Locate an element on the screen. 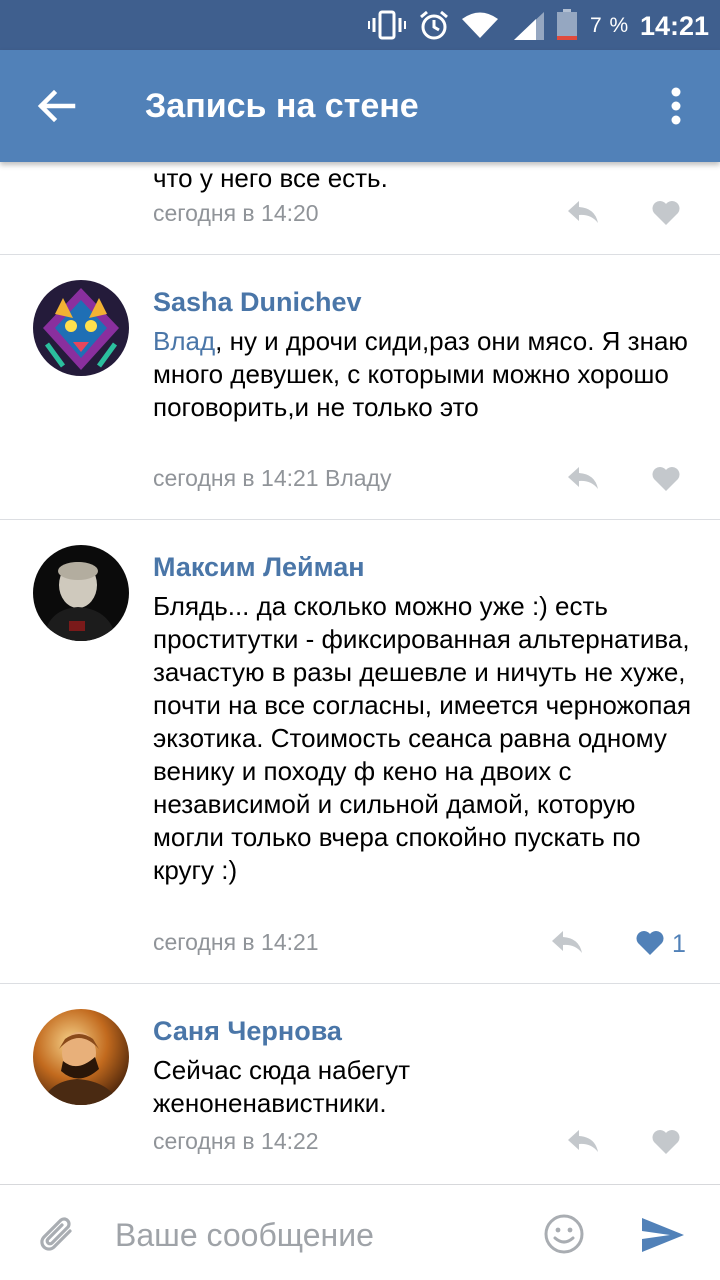 The height and width of the screenshot is (1280, 720). comment-text: что у него все есть. is located at coordinates (270, 178).